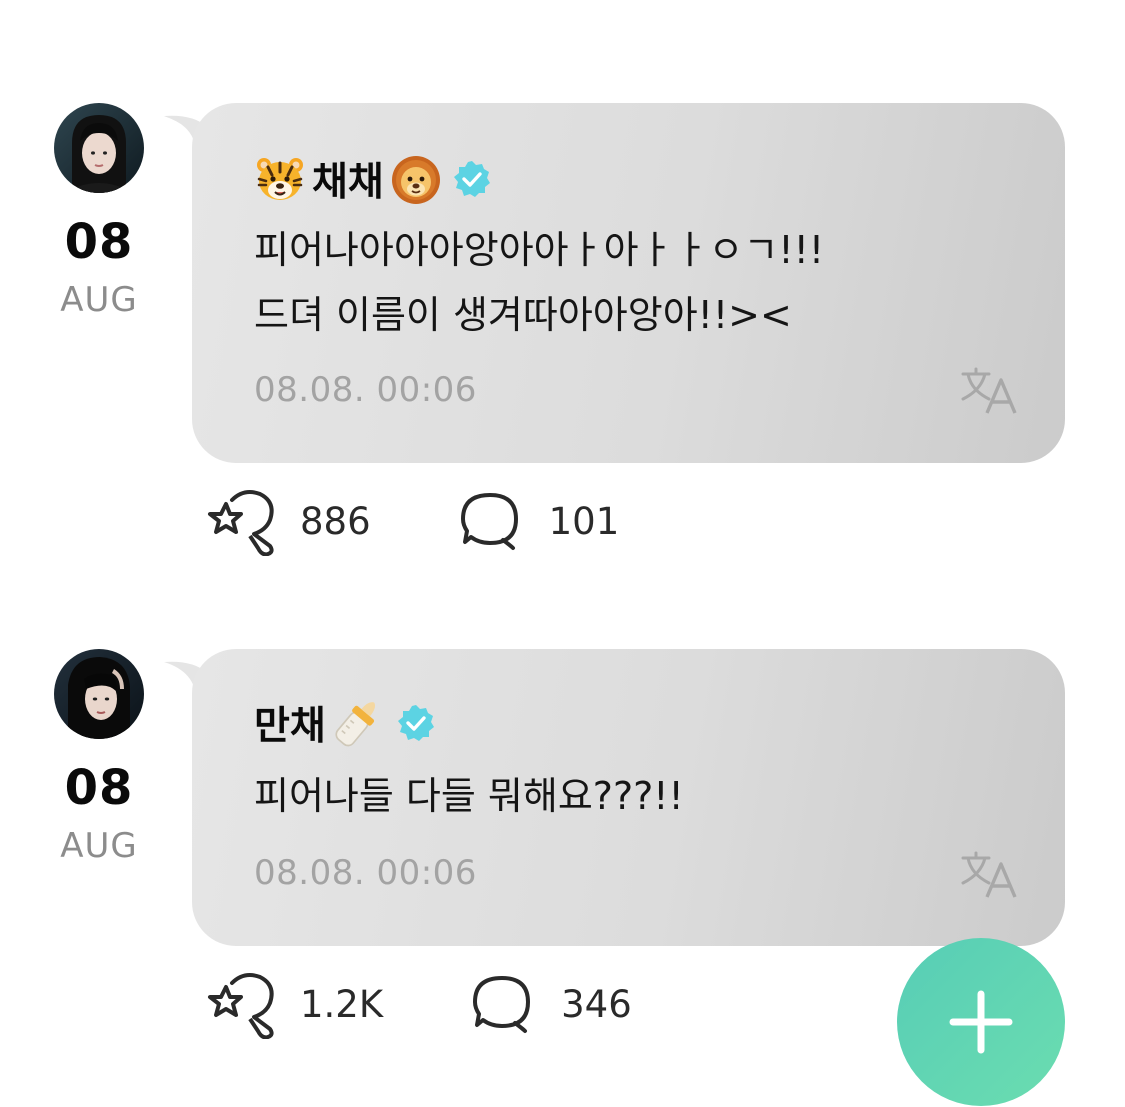 This screenshot has width=1125, height=1107. Describe the element at coordinates (469, 796) in the screenshot. I see `post-text-line: 피어나들 다들 뭐해요???!!` at that location.